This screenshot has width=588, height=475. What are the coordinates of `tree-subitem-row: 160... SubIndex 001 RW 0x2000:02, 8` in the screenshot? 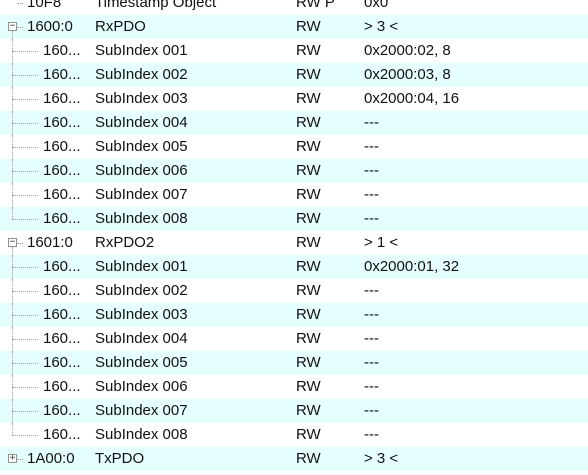 It's located at (294, 51).